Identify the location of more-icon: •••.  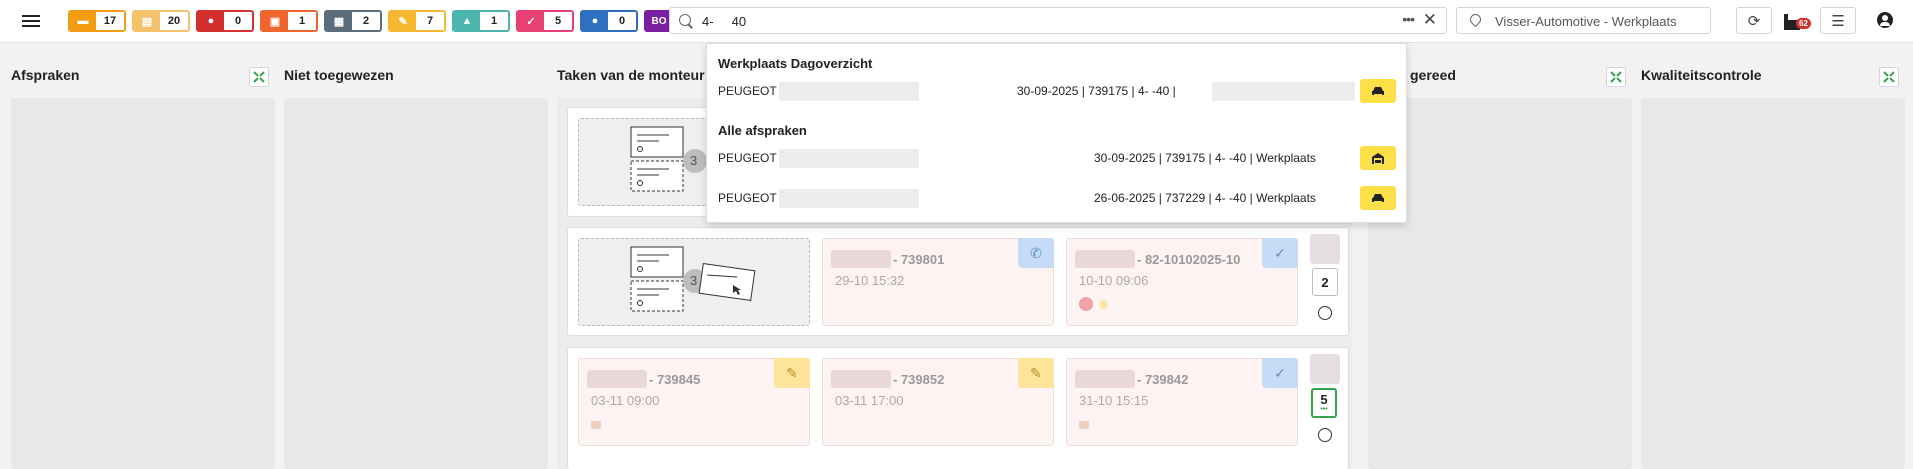
(1408, 19).